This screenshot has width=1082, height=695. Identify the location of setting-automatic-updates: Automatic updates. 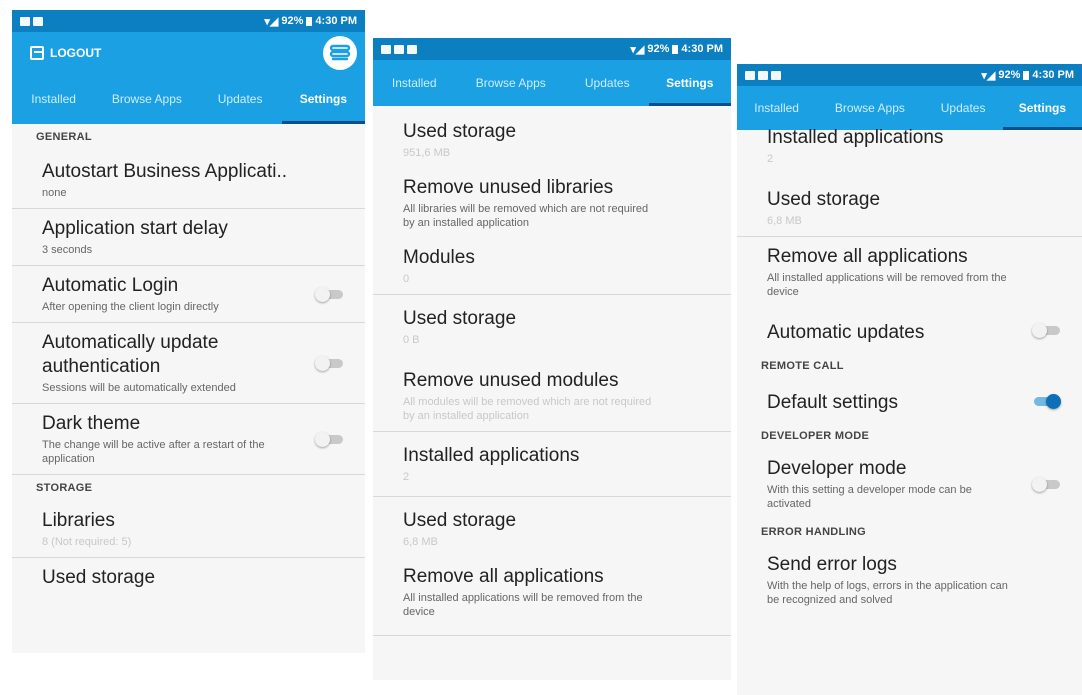
(909, 330).